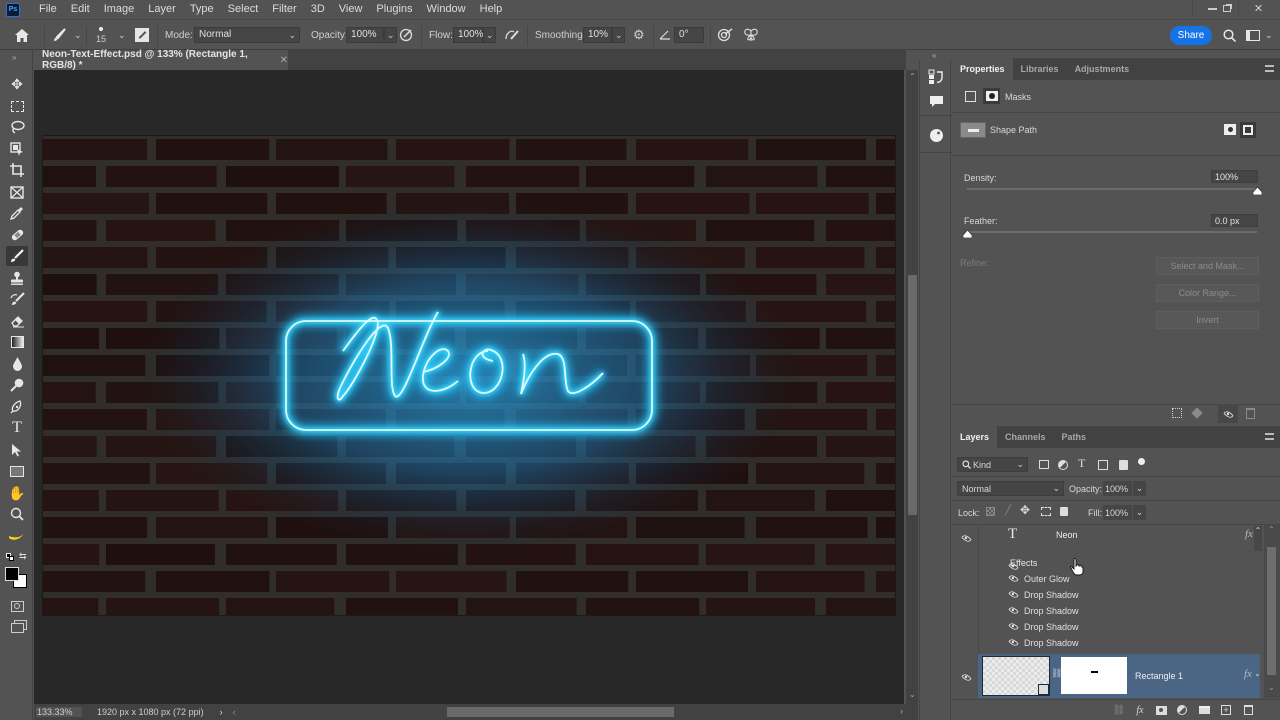 The width and height of the screenshot is (1280, 720). Describe the element at coordinates (1258, 8) in the screenshot. I see `close-window-button: ✕` at that location.